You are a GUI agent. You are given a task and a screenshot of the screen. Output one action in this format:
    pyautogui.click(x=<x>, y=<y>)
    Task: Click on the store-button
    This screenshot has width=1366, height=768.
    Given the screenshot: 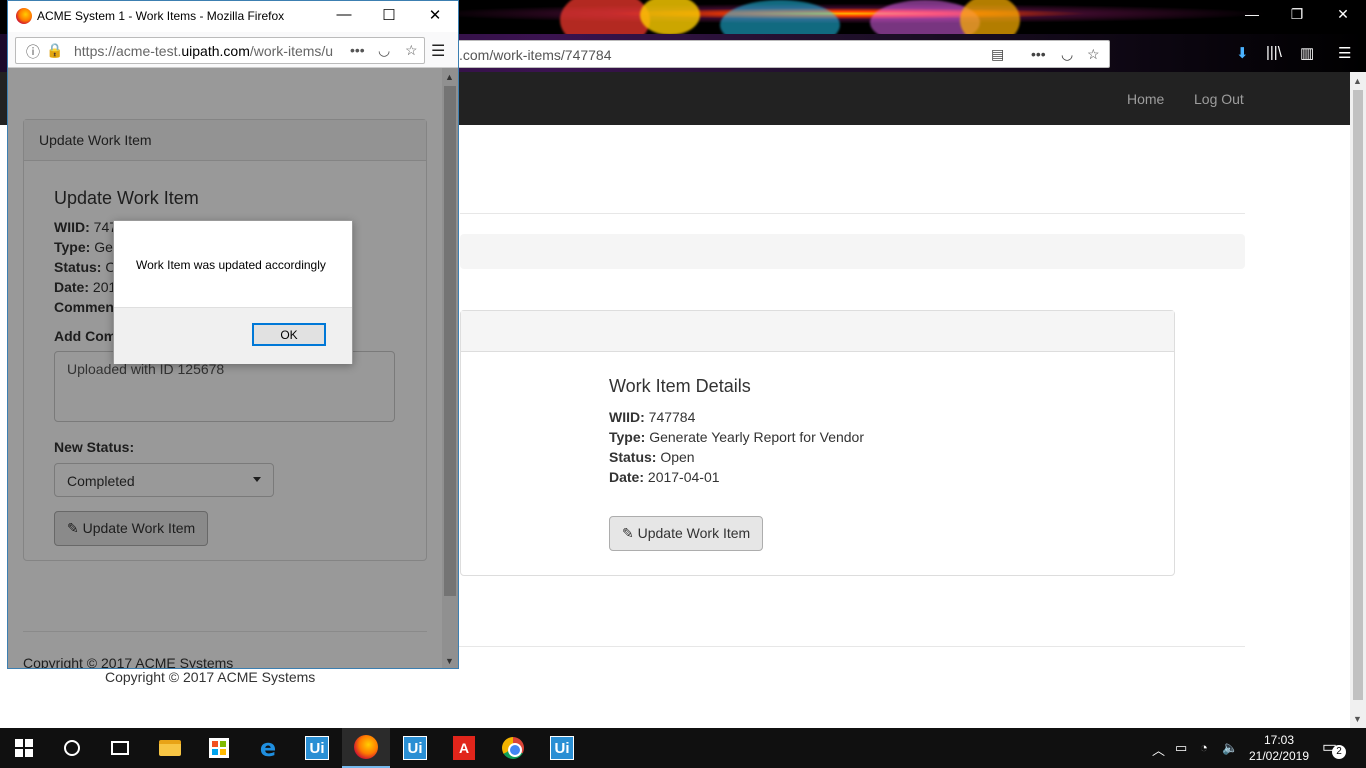 What is the action you would take?
    pyautogui.click(x=219, y=748)
    